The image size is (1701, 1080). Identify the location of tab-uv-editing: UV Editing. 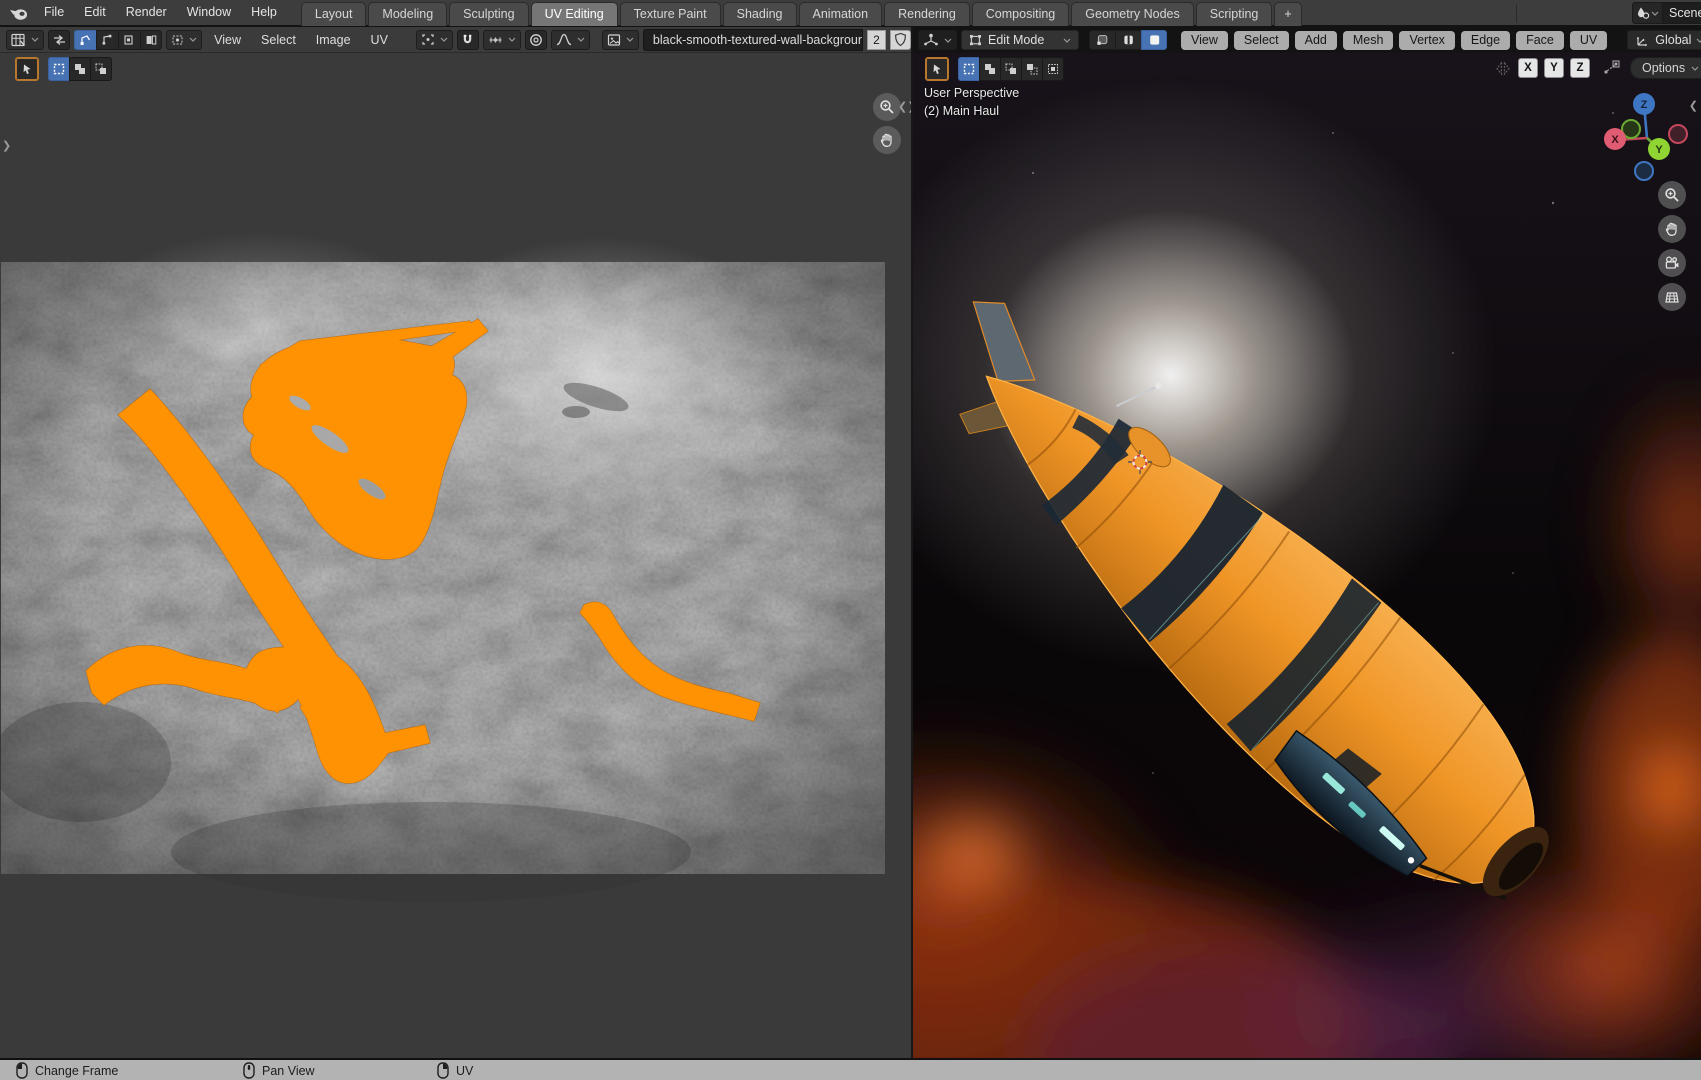
(574, 14).